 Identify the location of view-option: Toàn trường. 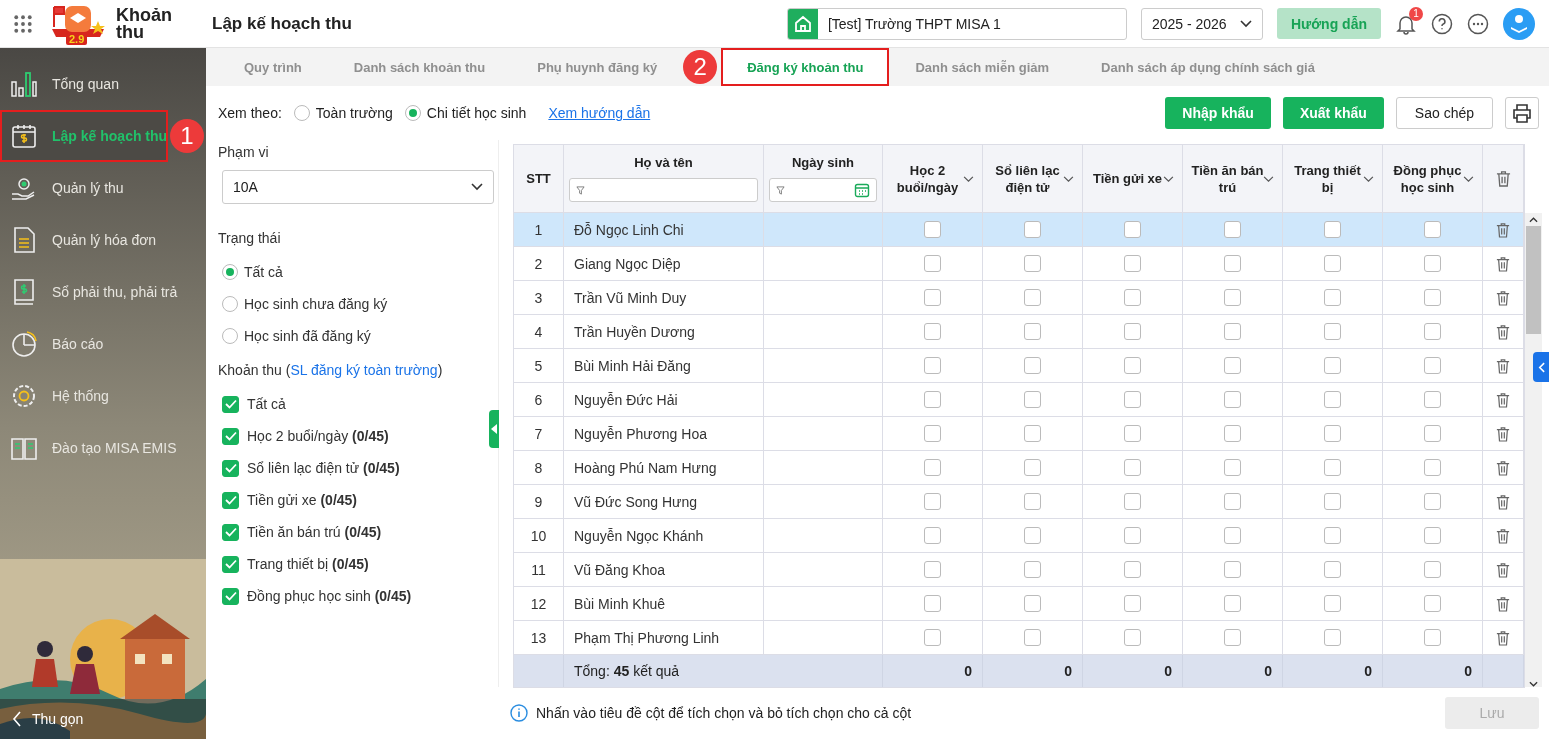
(343, 113).